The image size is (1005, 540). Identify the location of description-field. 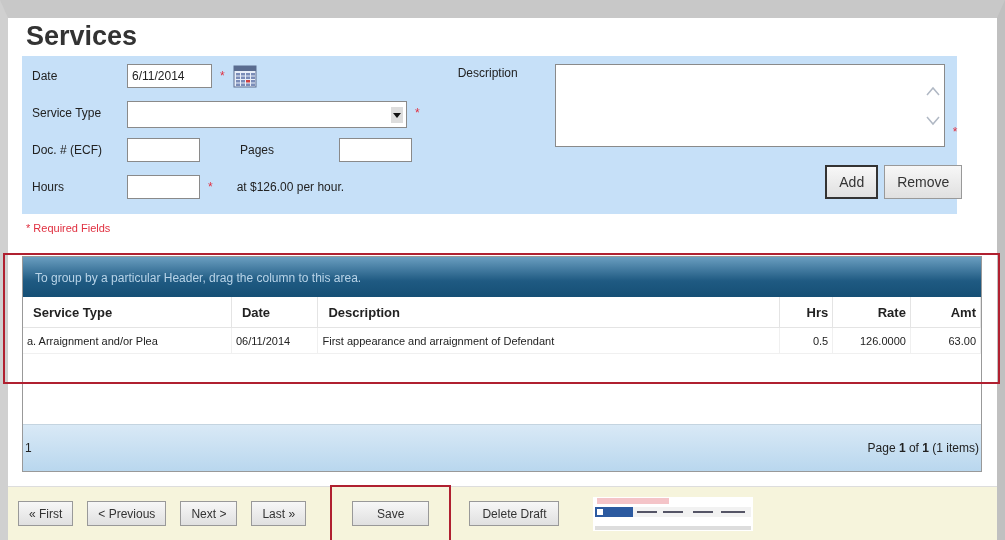
(749, 105).